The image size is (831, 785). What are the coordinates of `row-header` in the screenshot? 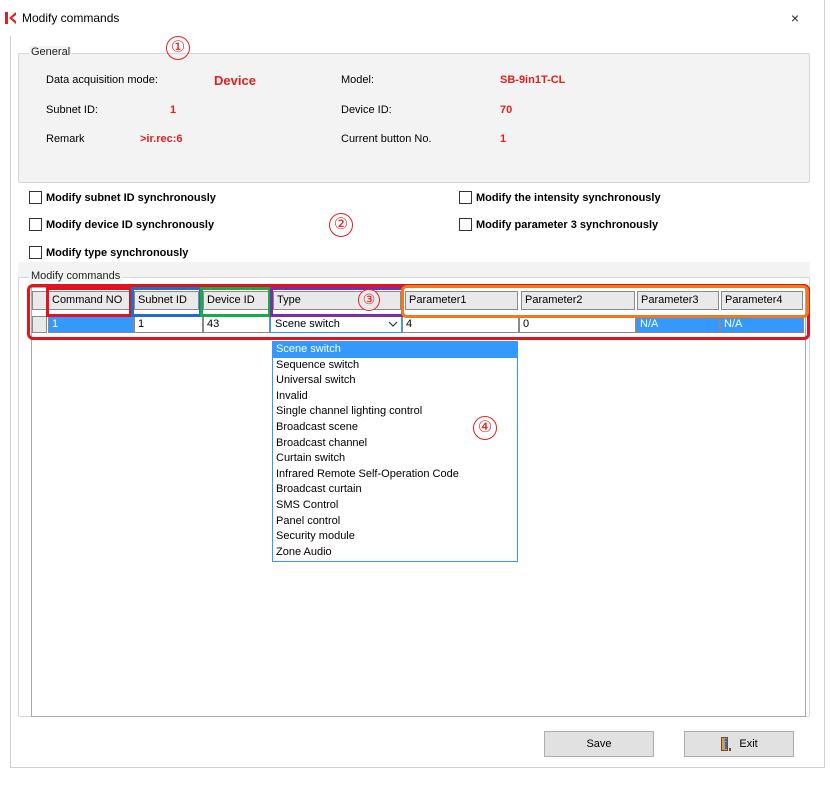 It's located at (39, 324).